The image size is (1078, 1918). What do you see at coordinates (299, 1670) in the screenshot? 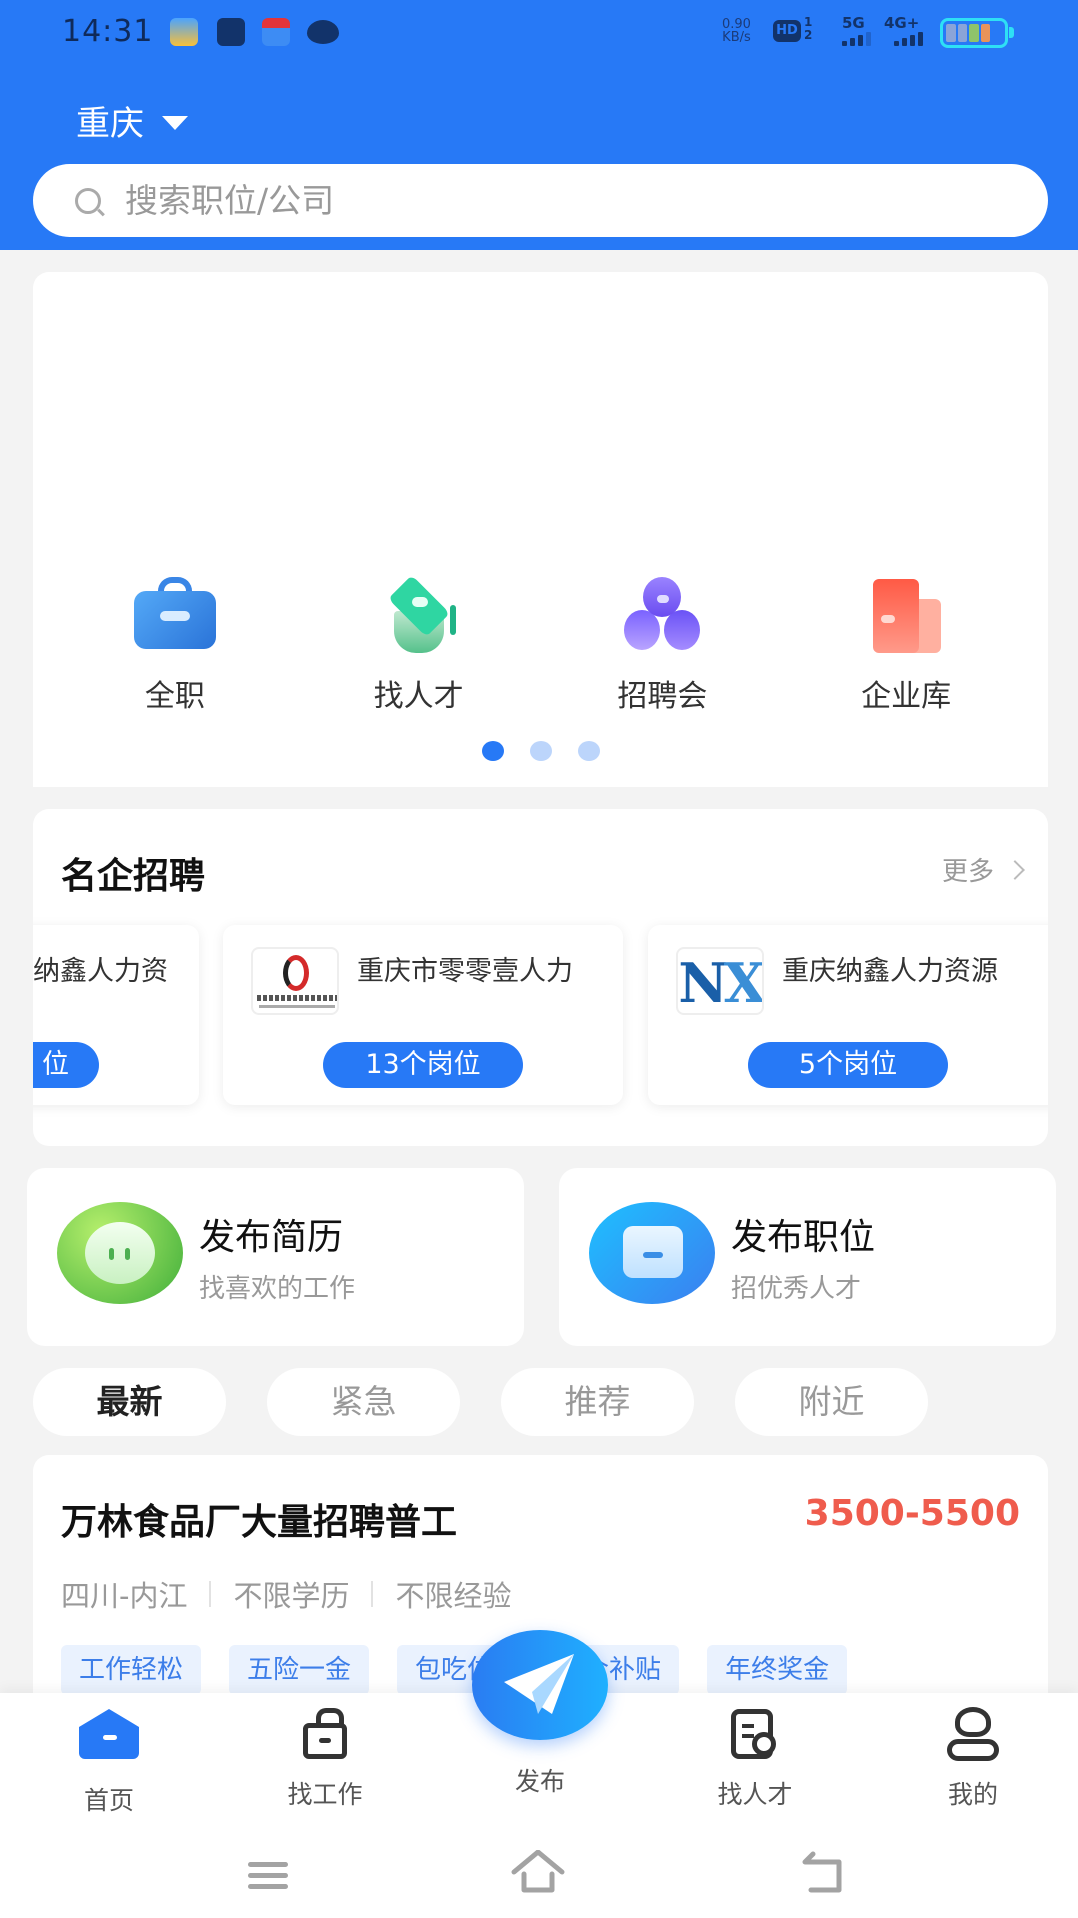
I see `job-tag: 五险一金` at bounding box center [299, 1670].